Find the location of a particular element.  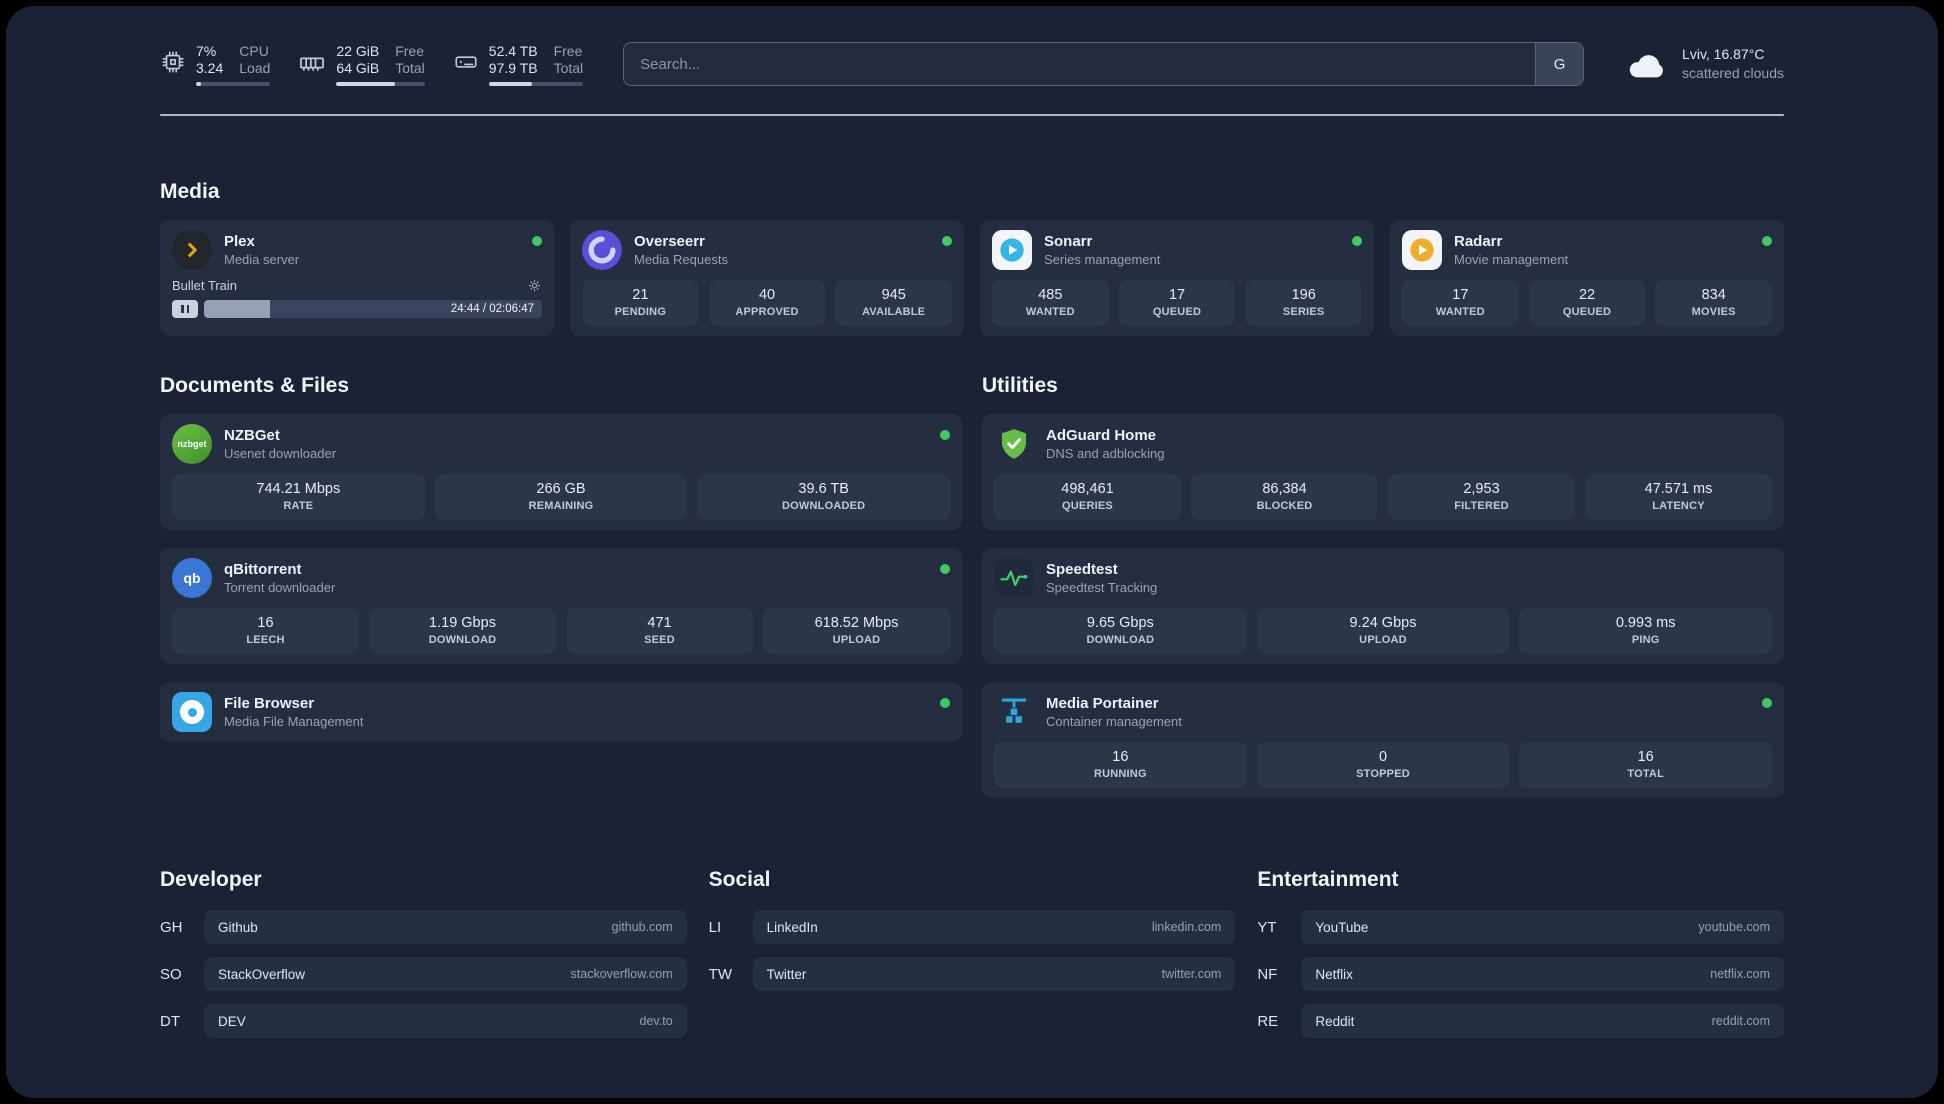

memory-total-label: Total is located at coordinates (410, 67).